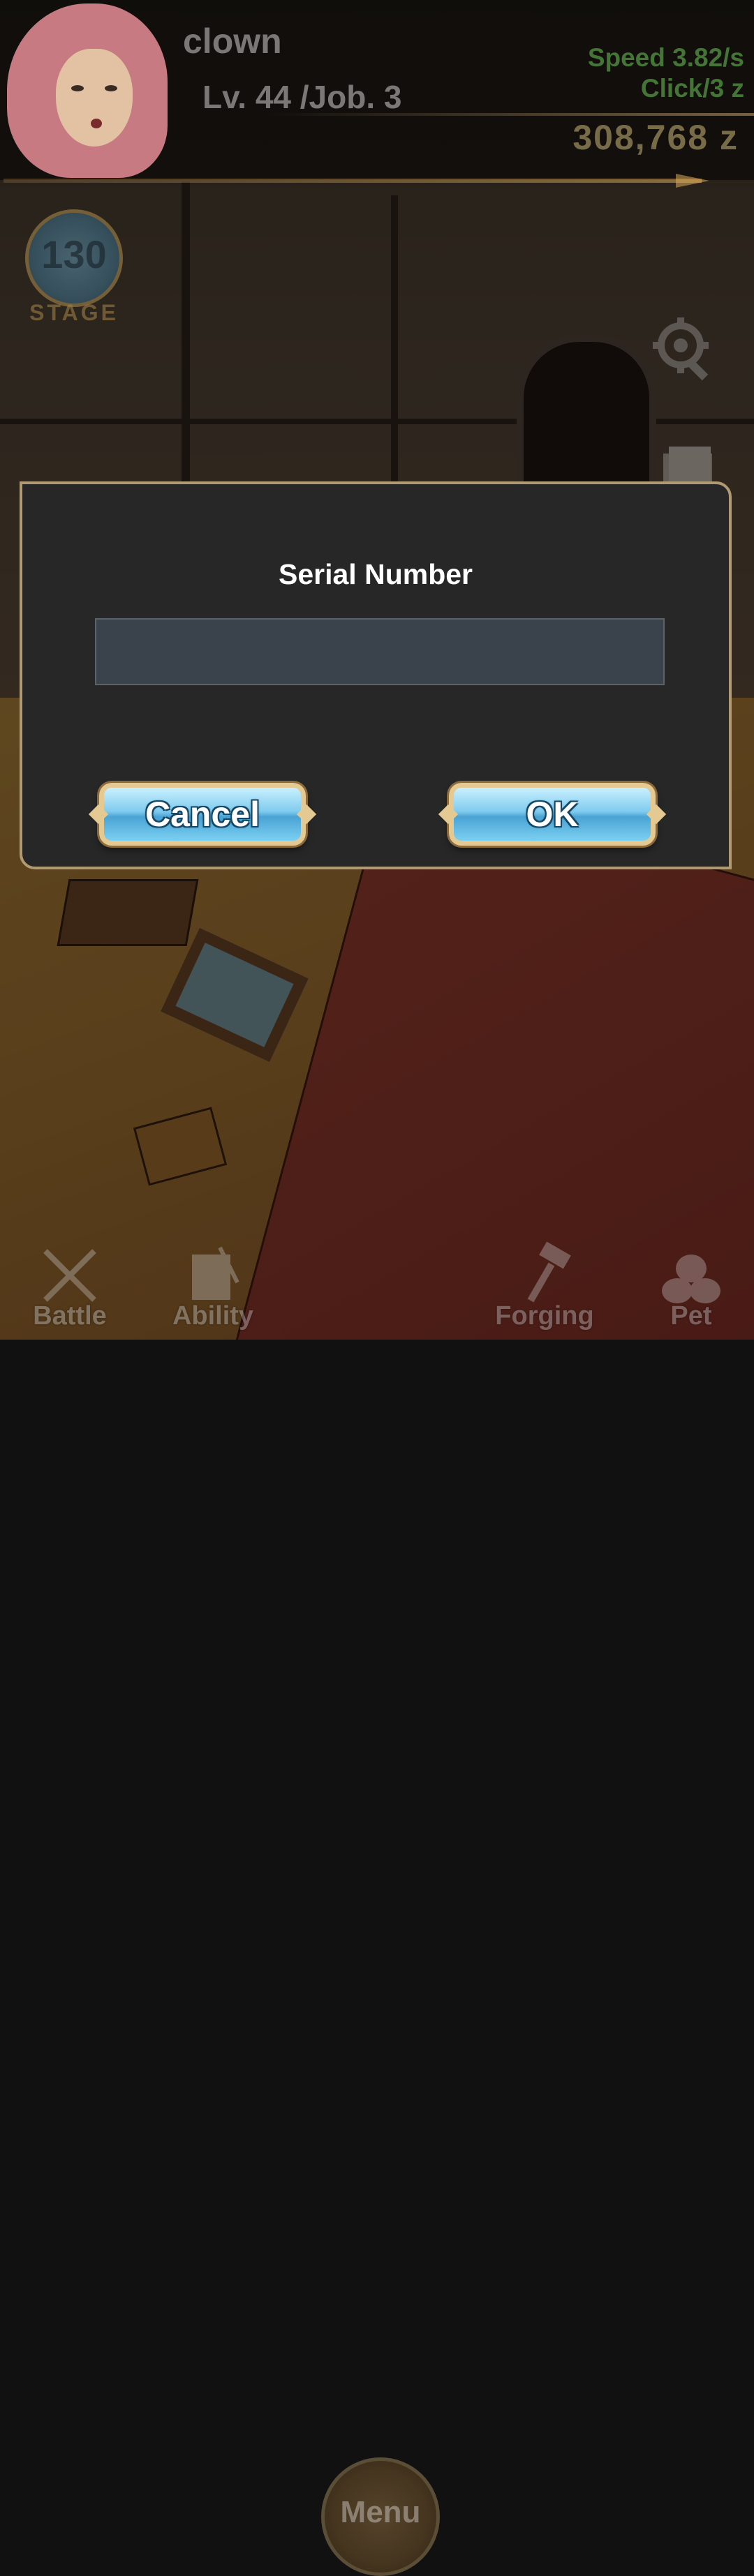 Image resolution: width=754 pixels, height=2576 pixels. What do you see at coordinates (692, 88) in the screenshot?
I see `click-reward: Click/3 z` at bounding box center [692, 88].